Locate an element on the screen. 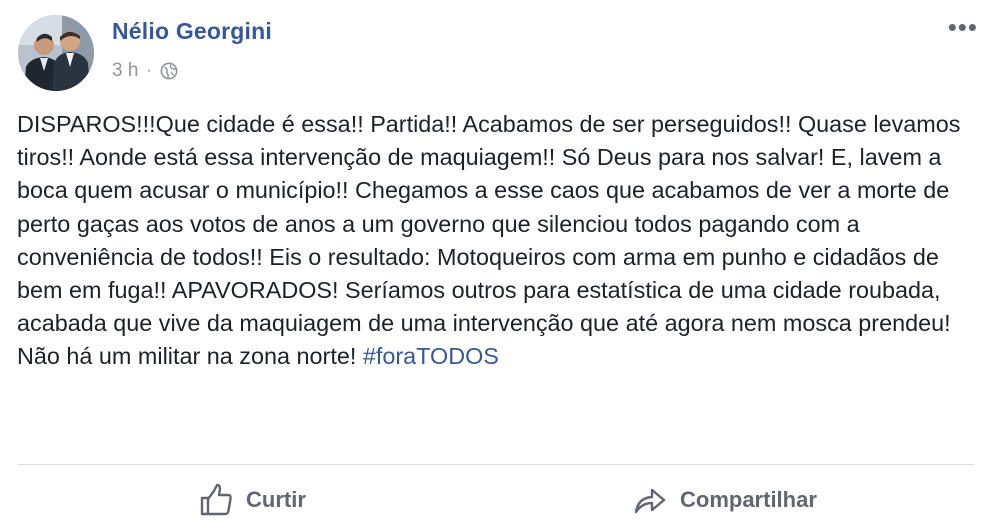  share-label: Compartilhar is located at coordinates (748, 499).